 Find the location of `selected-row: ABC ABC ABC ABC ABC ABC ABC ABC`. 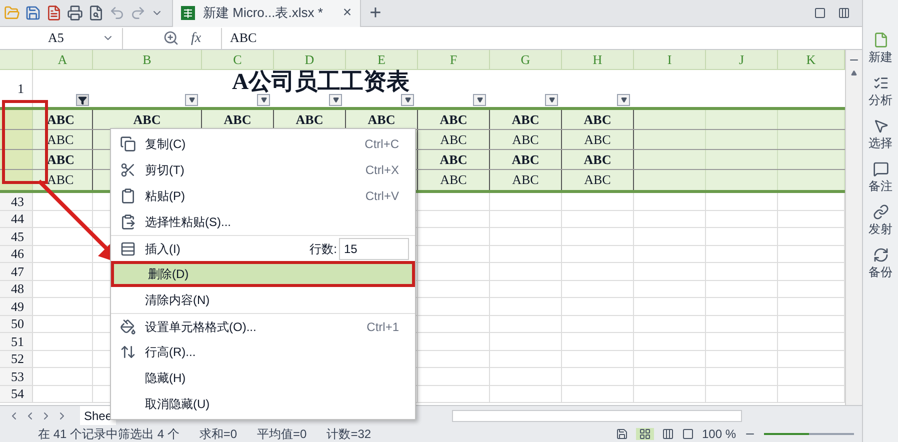

selected-row: ABC ABC ABC ABC ABC ABC ABC ABC is located at coordinates (422, 120).